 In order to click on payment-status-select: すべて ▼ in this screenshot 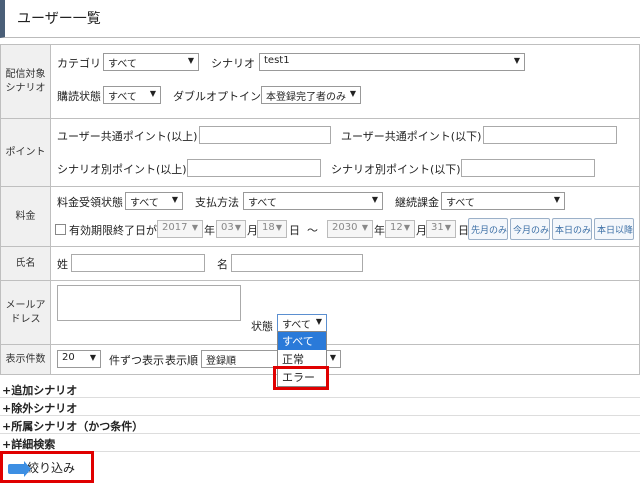, I will do `click(154, 201)`.